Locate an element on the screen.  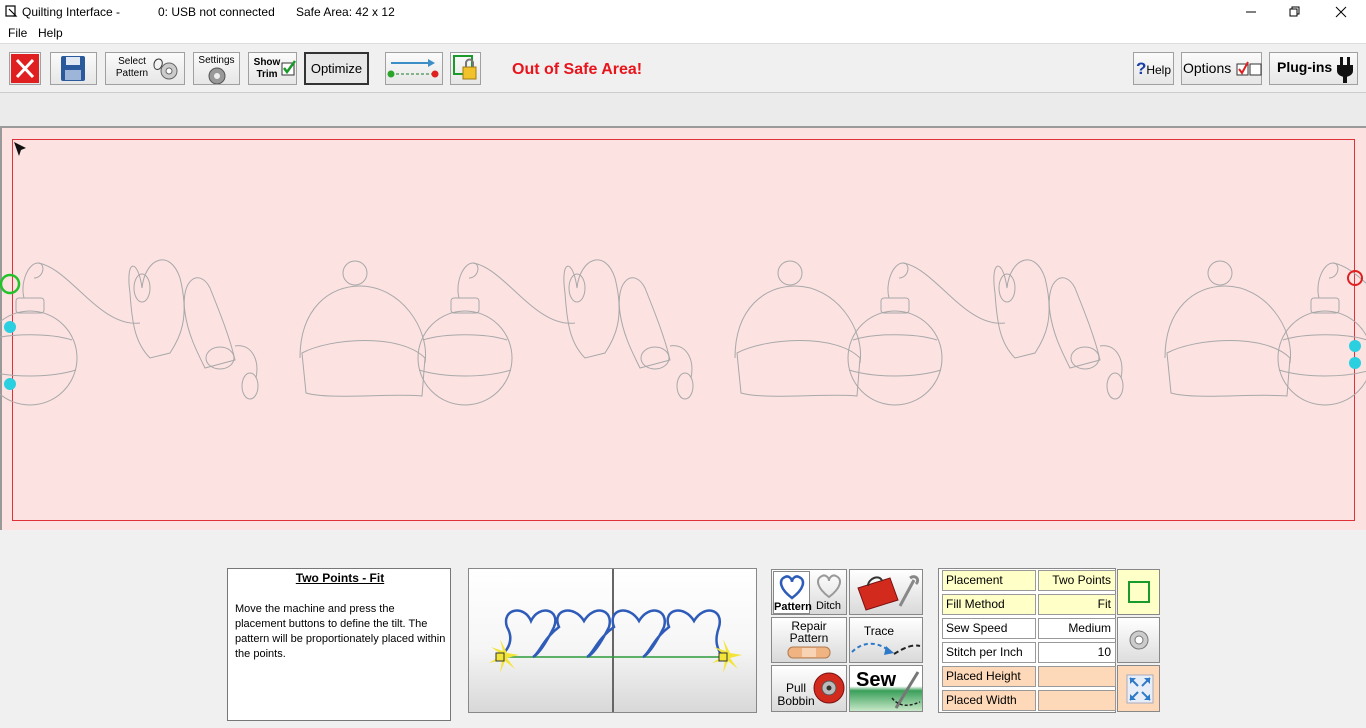
property-row-placed-width: Placed Width is located at coordinates (1028, 700).